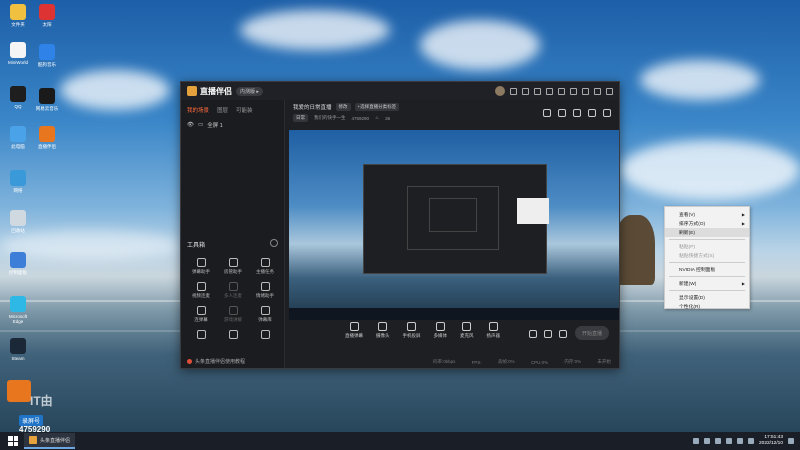 This screenshot has width=800, height=450. Describe the element at coordinates (377, 107) in the screenshot. I see `category-tag-button: +选择直播分类标签` at that location.